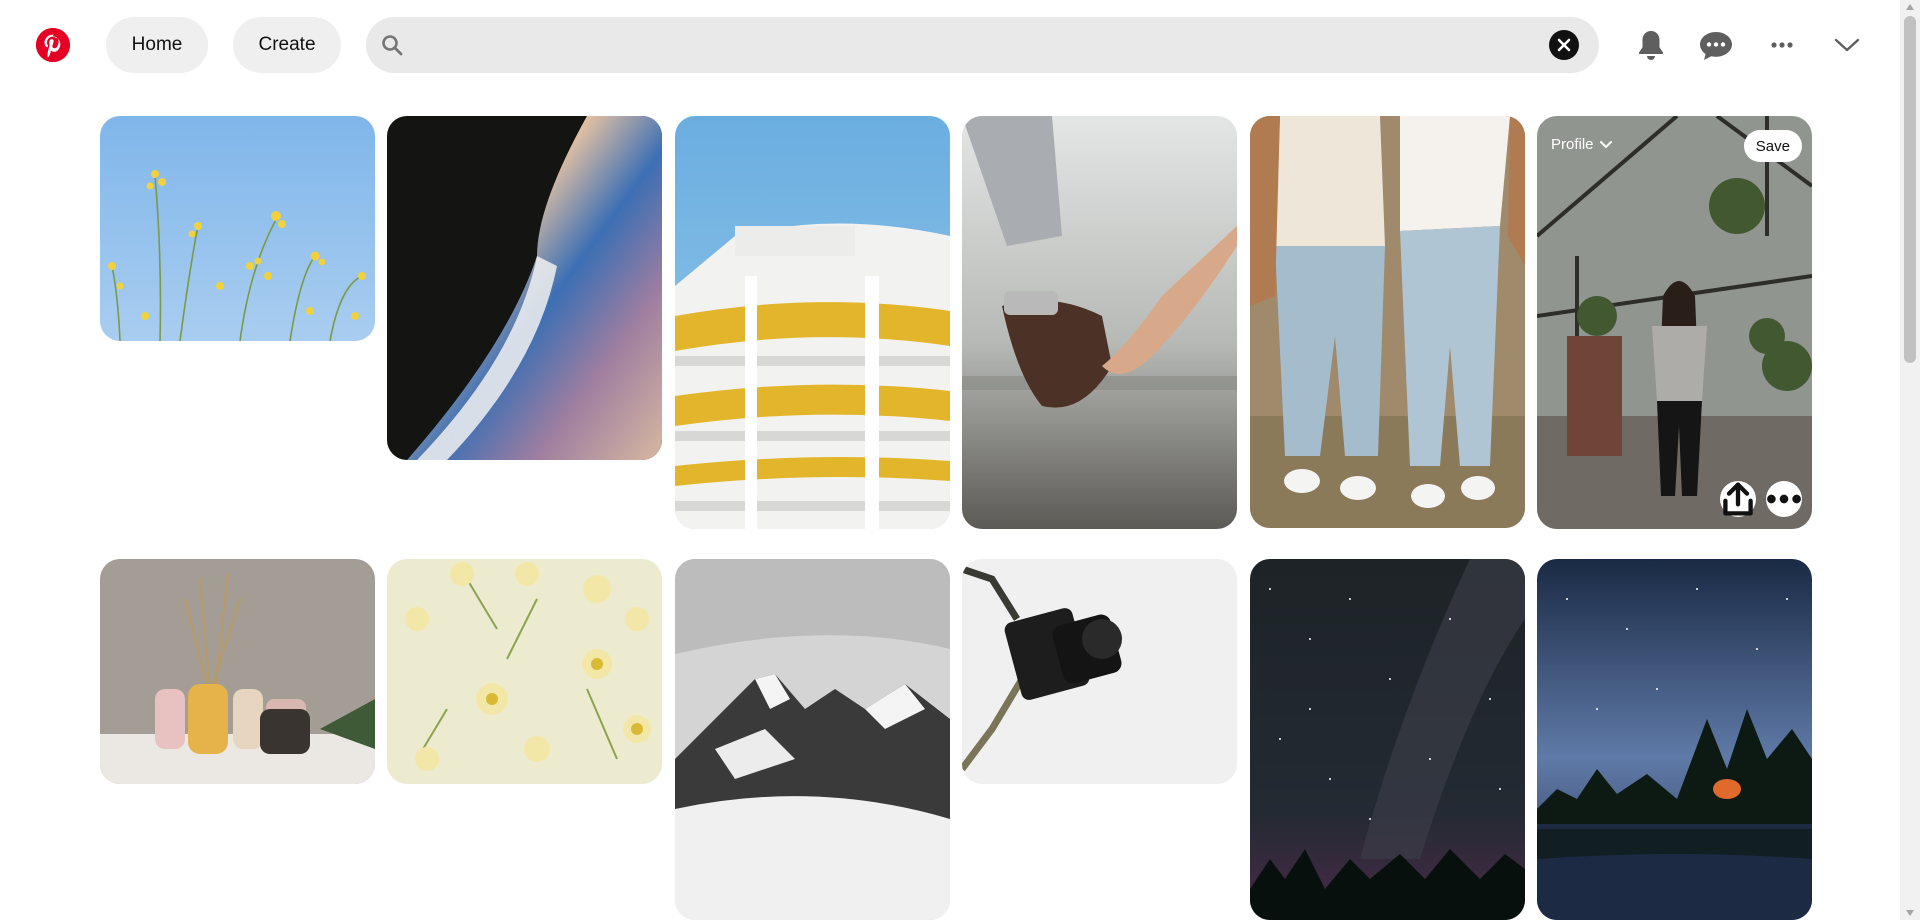 The image size is (1920, 920). I want to click on board-select-button: Profile, so click(1581, 144).